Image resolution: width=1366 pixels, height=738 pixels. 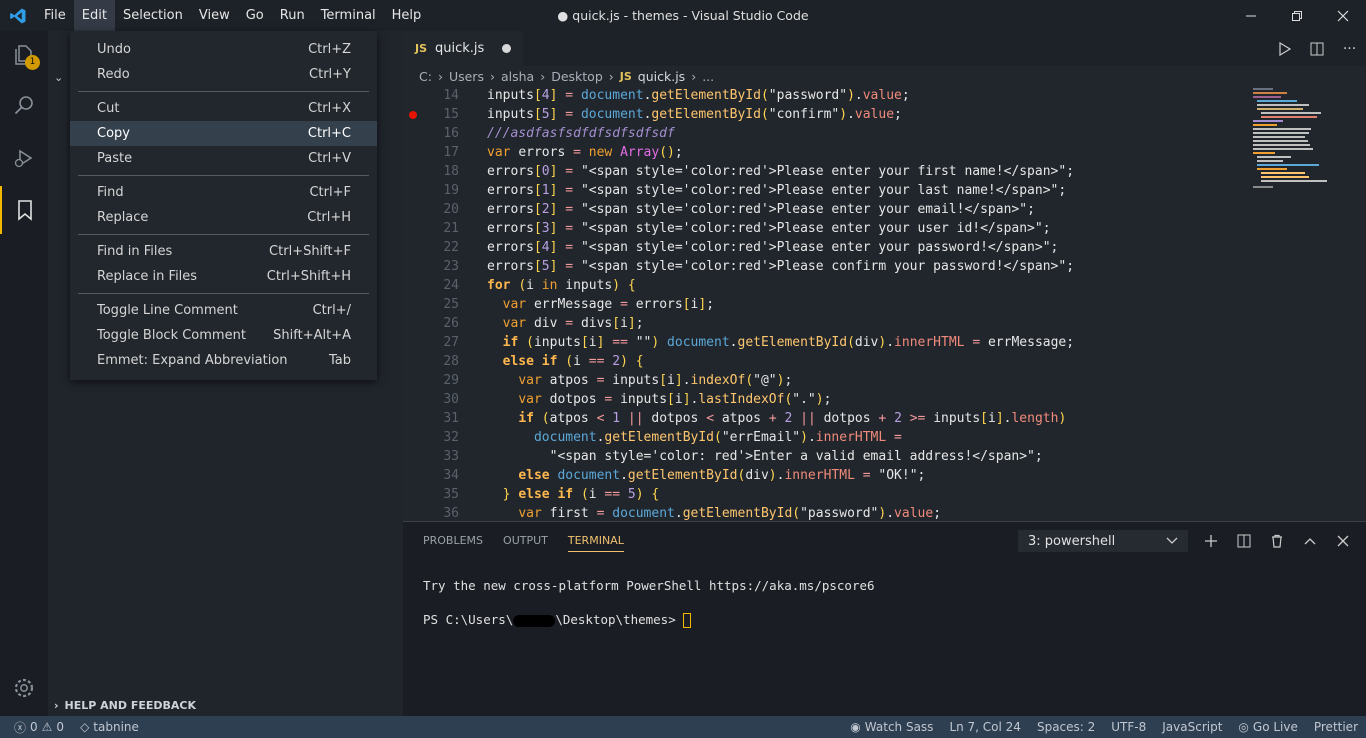 What do you see at coordinates (223, 360) in the screenshot?
I see `menu-item-emmet-expand-abbreviation: Emmet: Expand Abbreviation Tab` at bounding box center [223, 360].